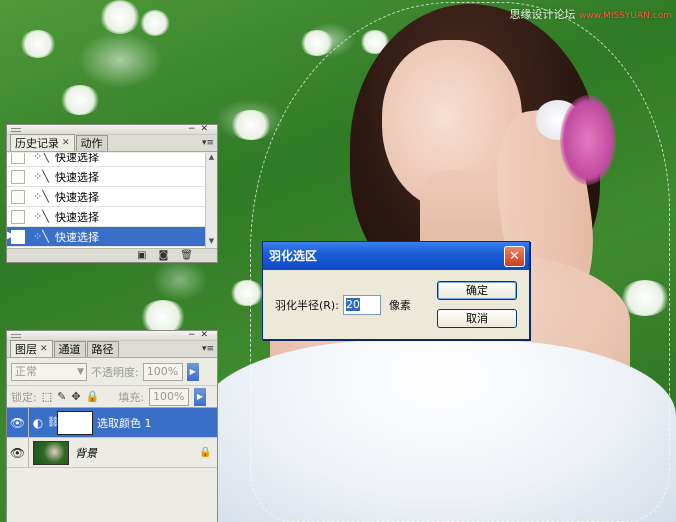 Image resolution: width=676 pixels, height=522 pixels. I want to click on scroll-up-icon: ▲, so click(211, 158).